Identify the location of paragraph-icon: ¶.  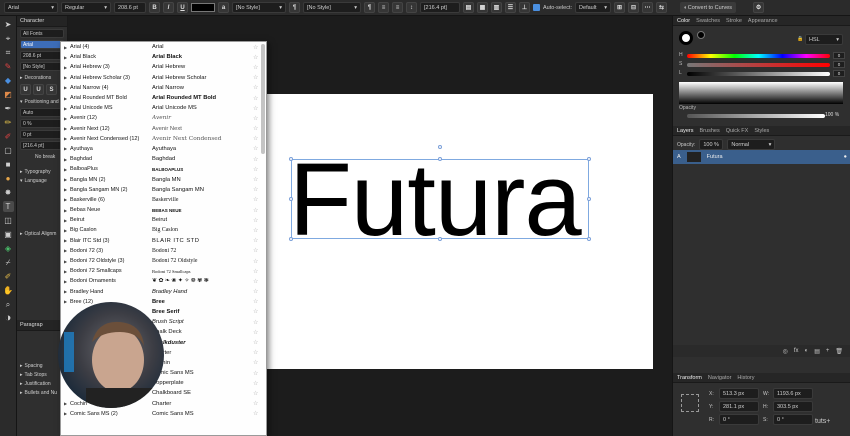
(369, 7).